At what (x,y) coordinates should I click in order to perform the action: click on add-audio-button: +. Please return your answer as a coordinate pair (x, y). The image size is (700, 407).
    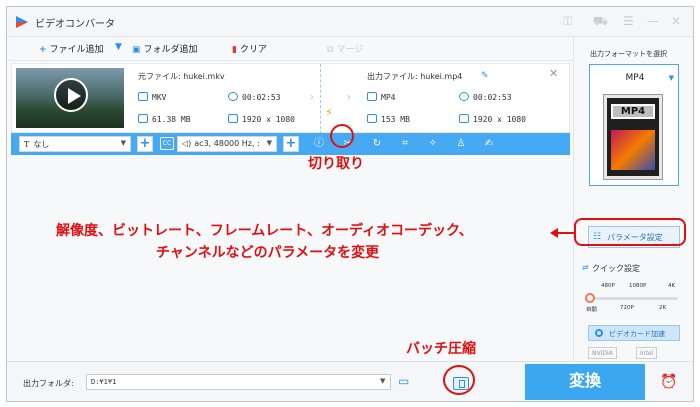
    Looking at the image, I should click on (291, 144).